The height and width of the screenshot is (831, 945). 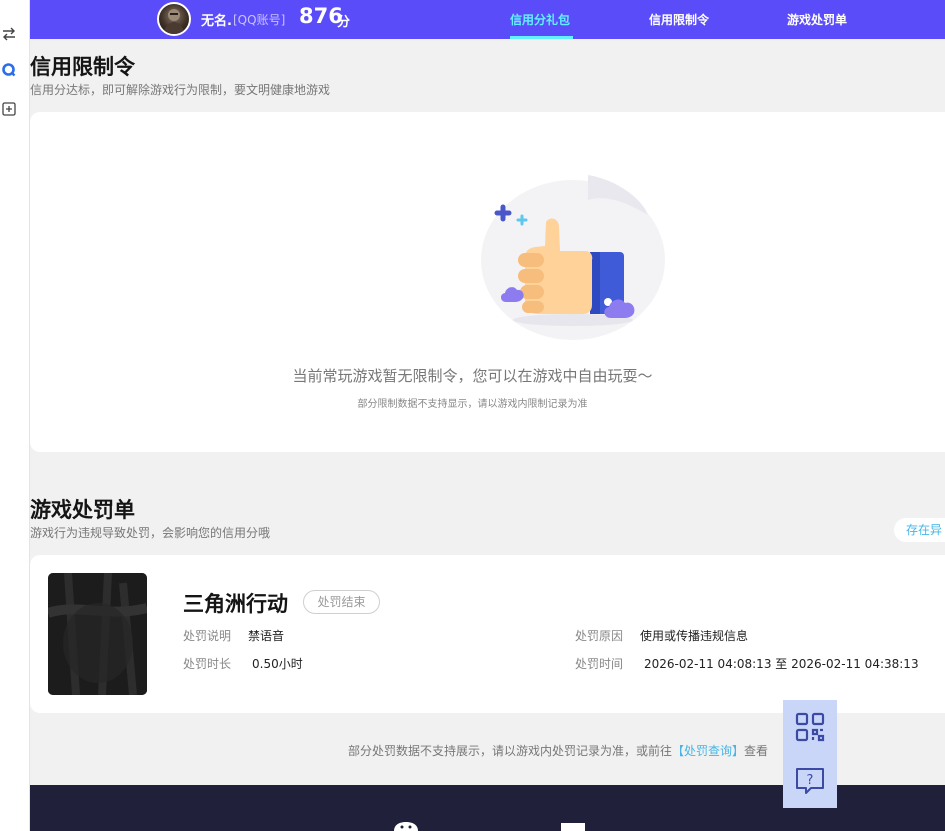 I want to click on account-type: [QQ账号], so click(x=259, y=20).